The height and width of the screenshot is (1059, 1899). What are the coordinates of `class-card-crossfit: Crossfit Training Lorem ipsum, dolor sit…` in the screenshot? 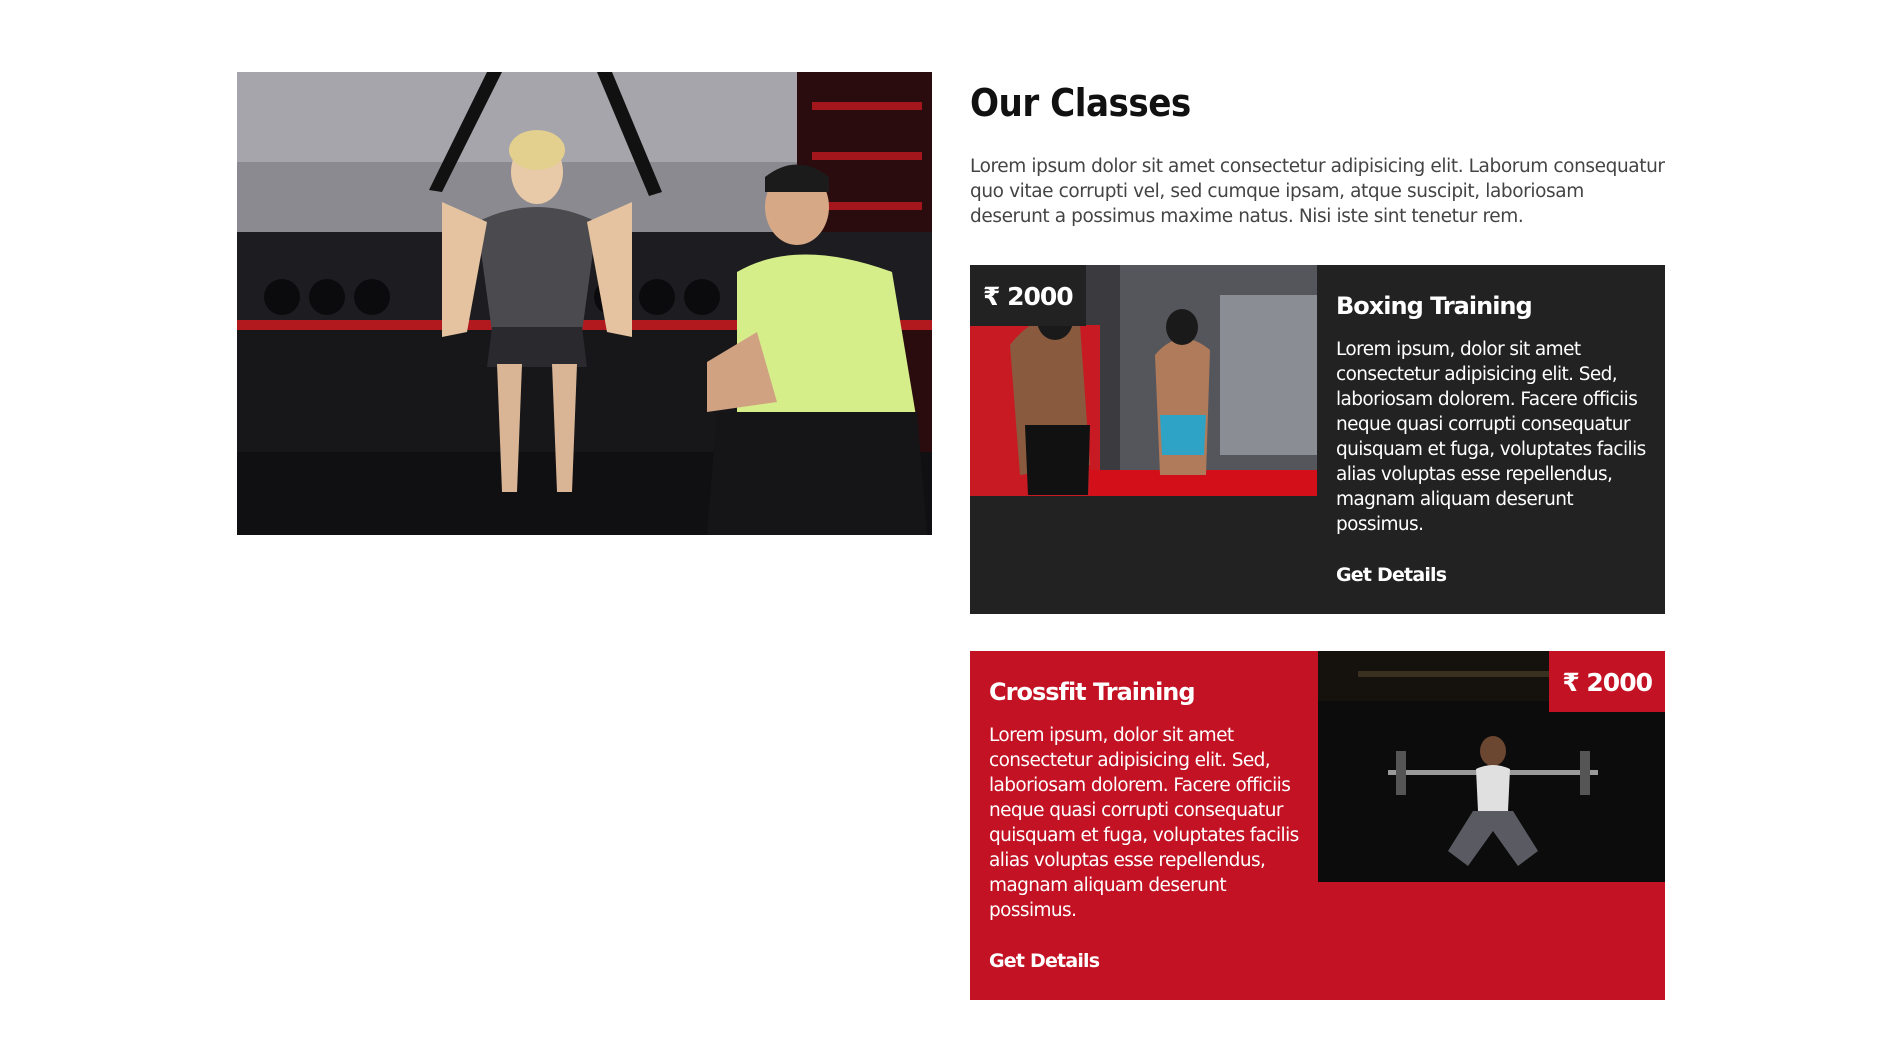 It's located at (1317, 825).